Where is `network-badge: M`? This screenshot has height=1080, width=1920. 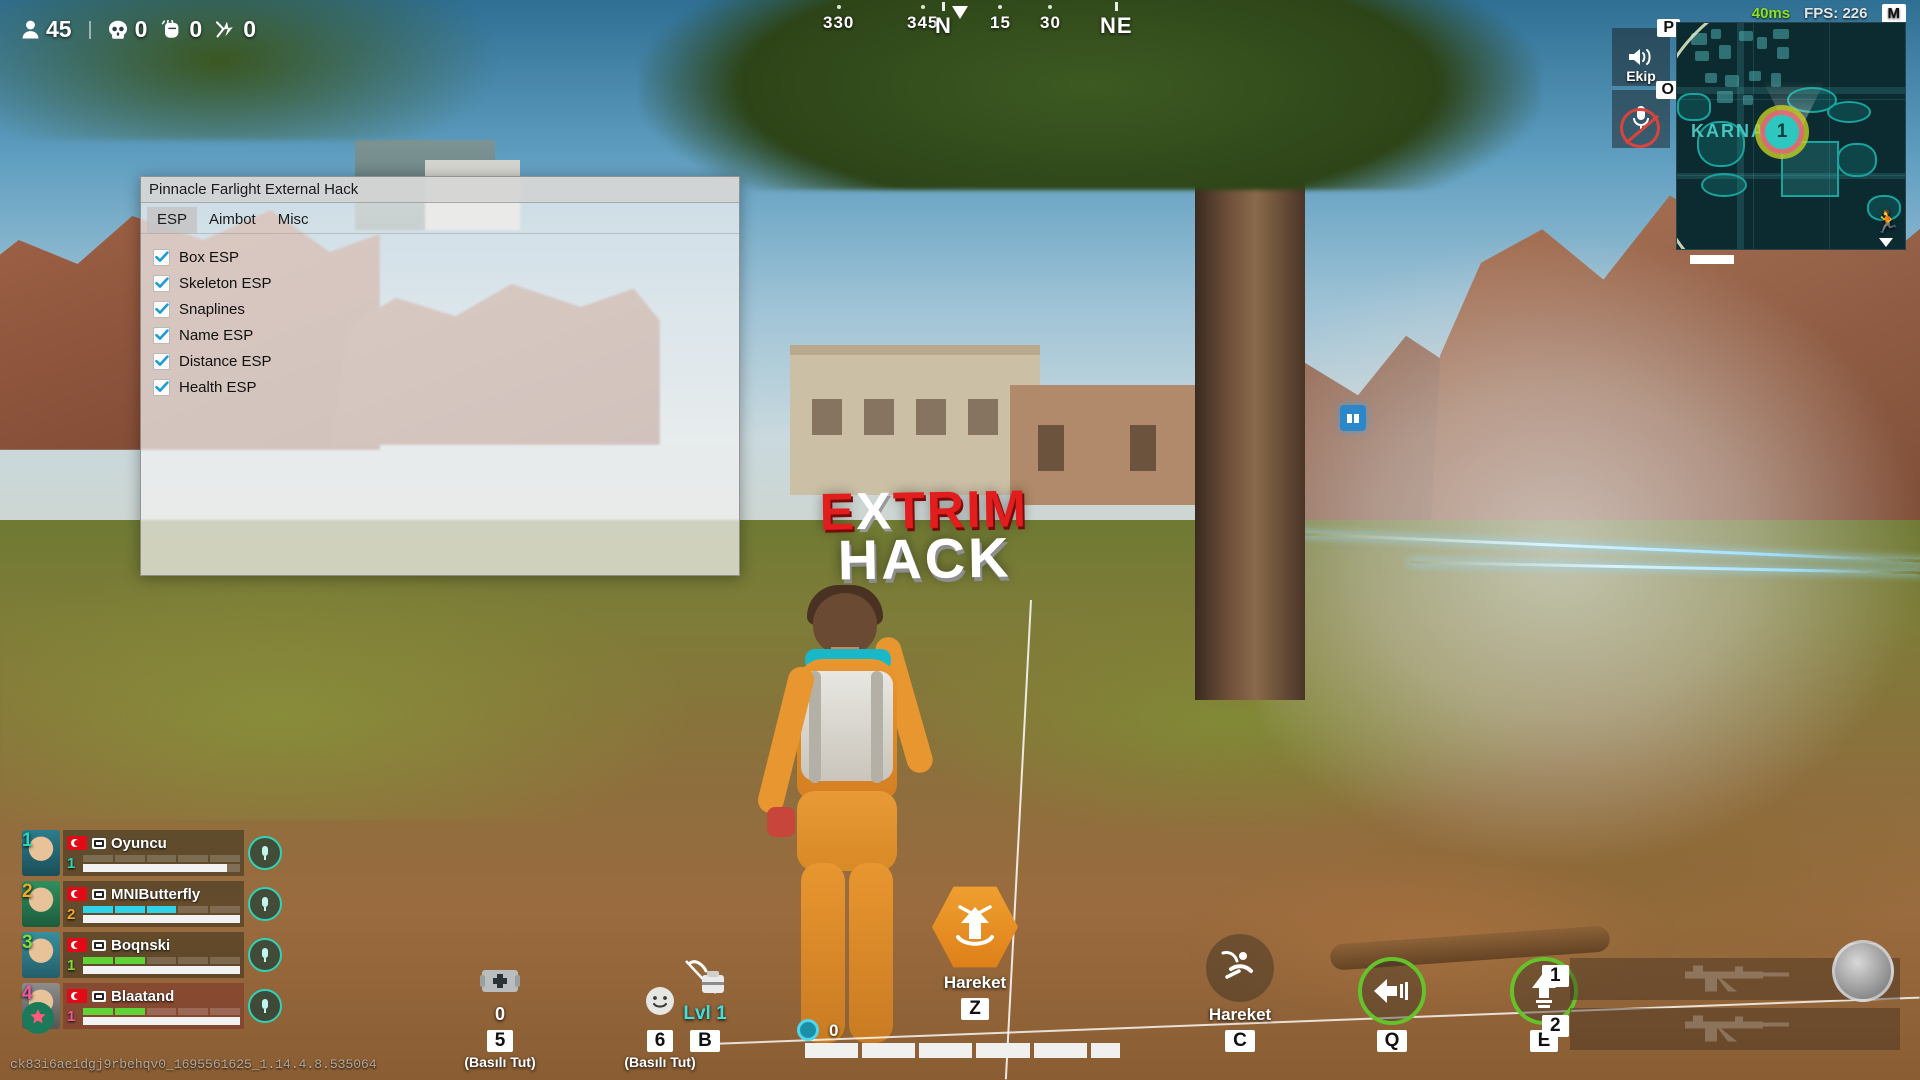
network-badge: M is located at coordinates (1893, 13).